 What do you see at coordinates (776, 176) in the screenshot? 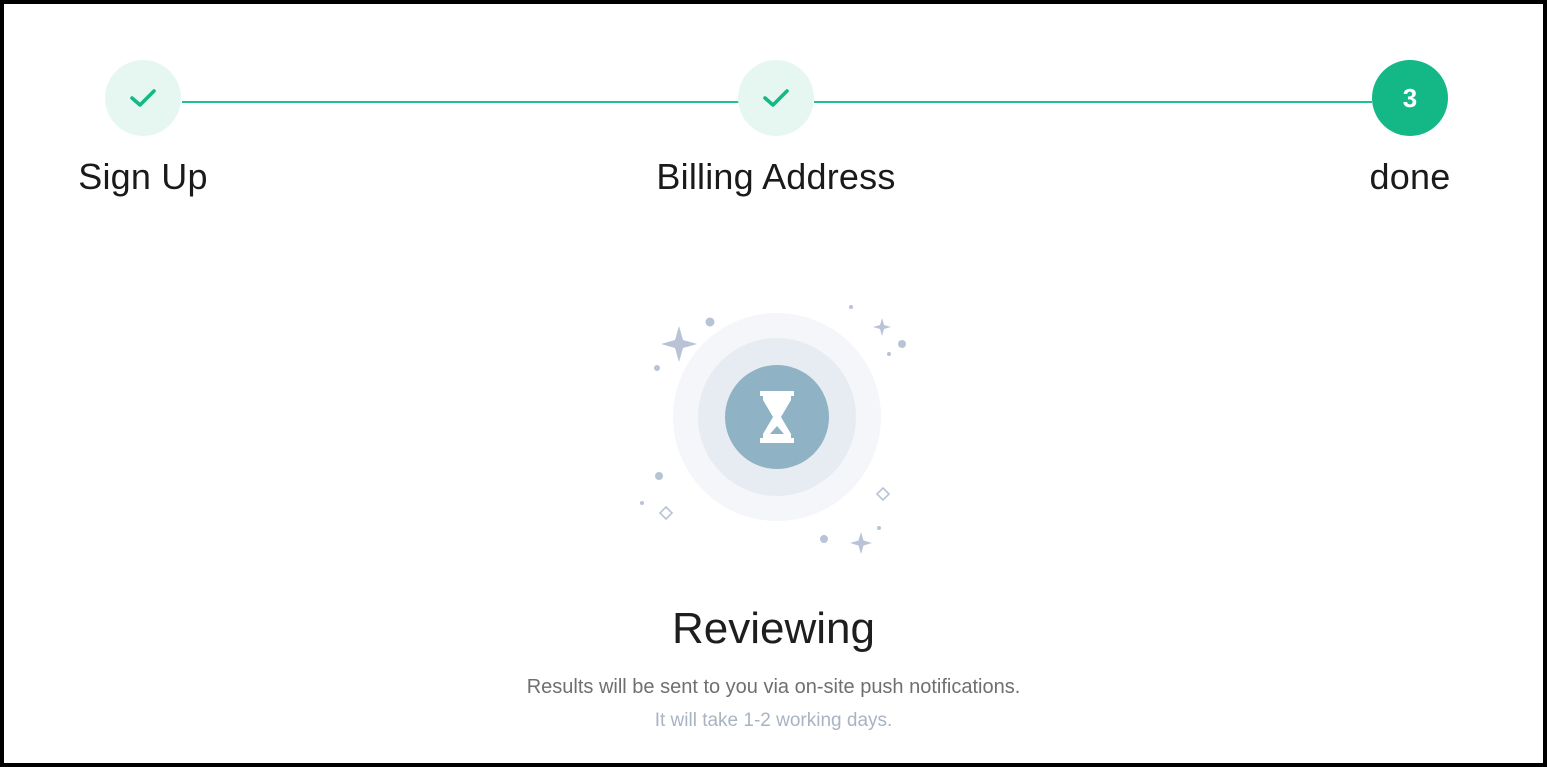
I see `step-2-label: Billing Address` at bounding box center [776, 176].